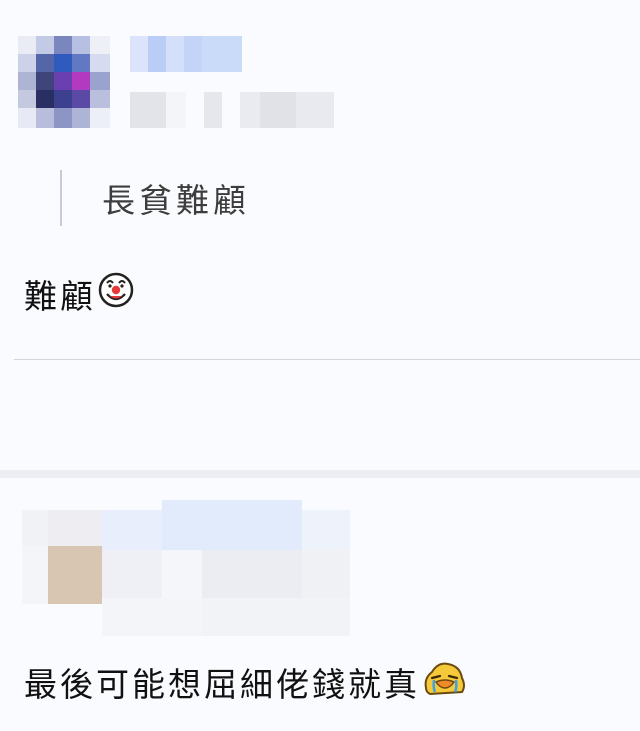 The image size is (640, 731). What do you see at coordinates (176, 200) in the screenshot?
I see `quote-text: 長貧難顧` at bounding box center [176, 200].